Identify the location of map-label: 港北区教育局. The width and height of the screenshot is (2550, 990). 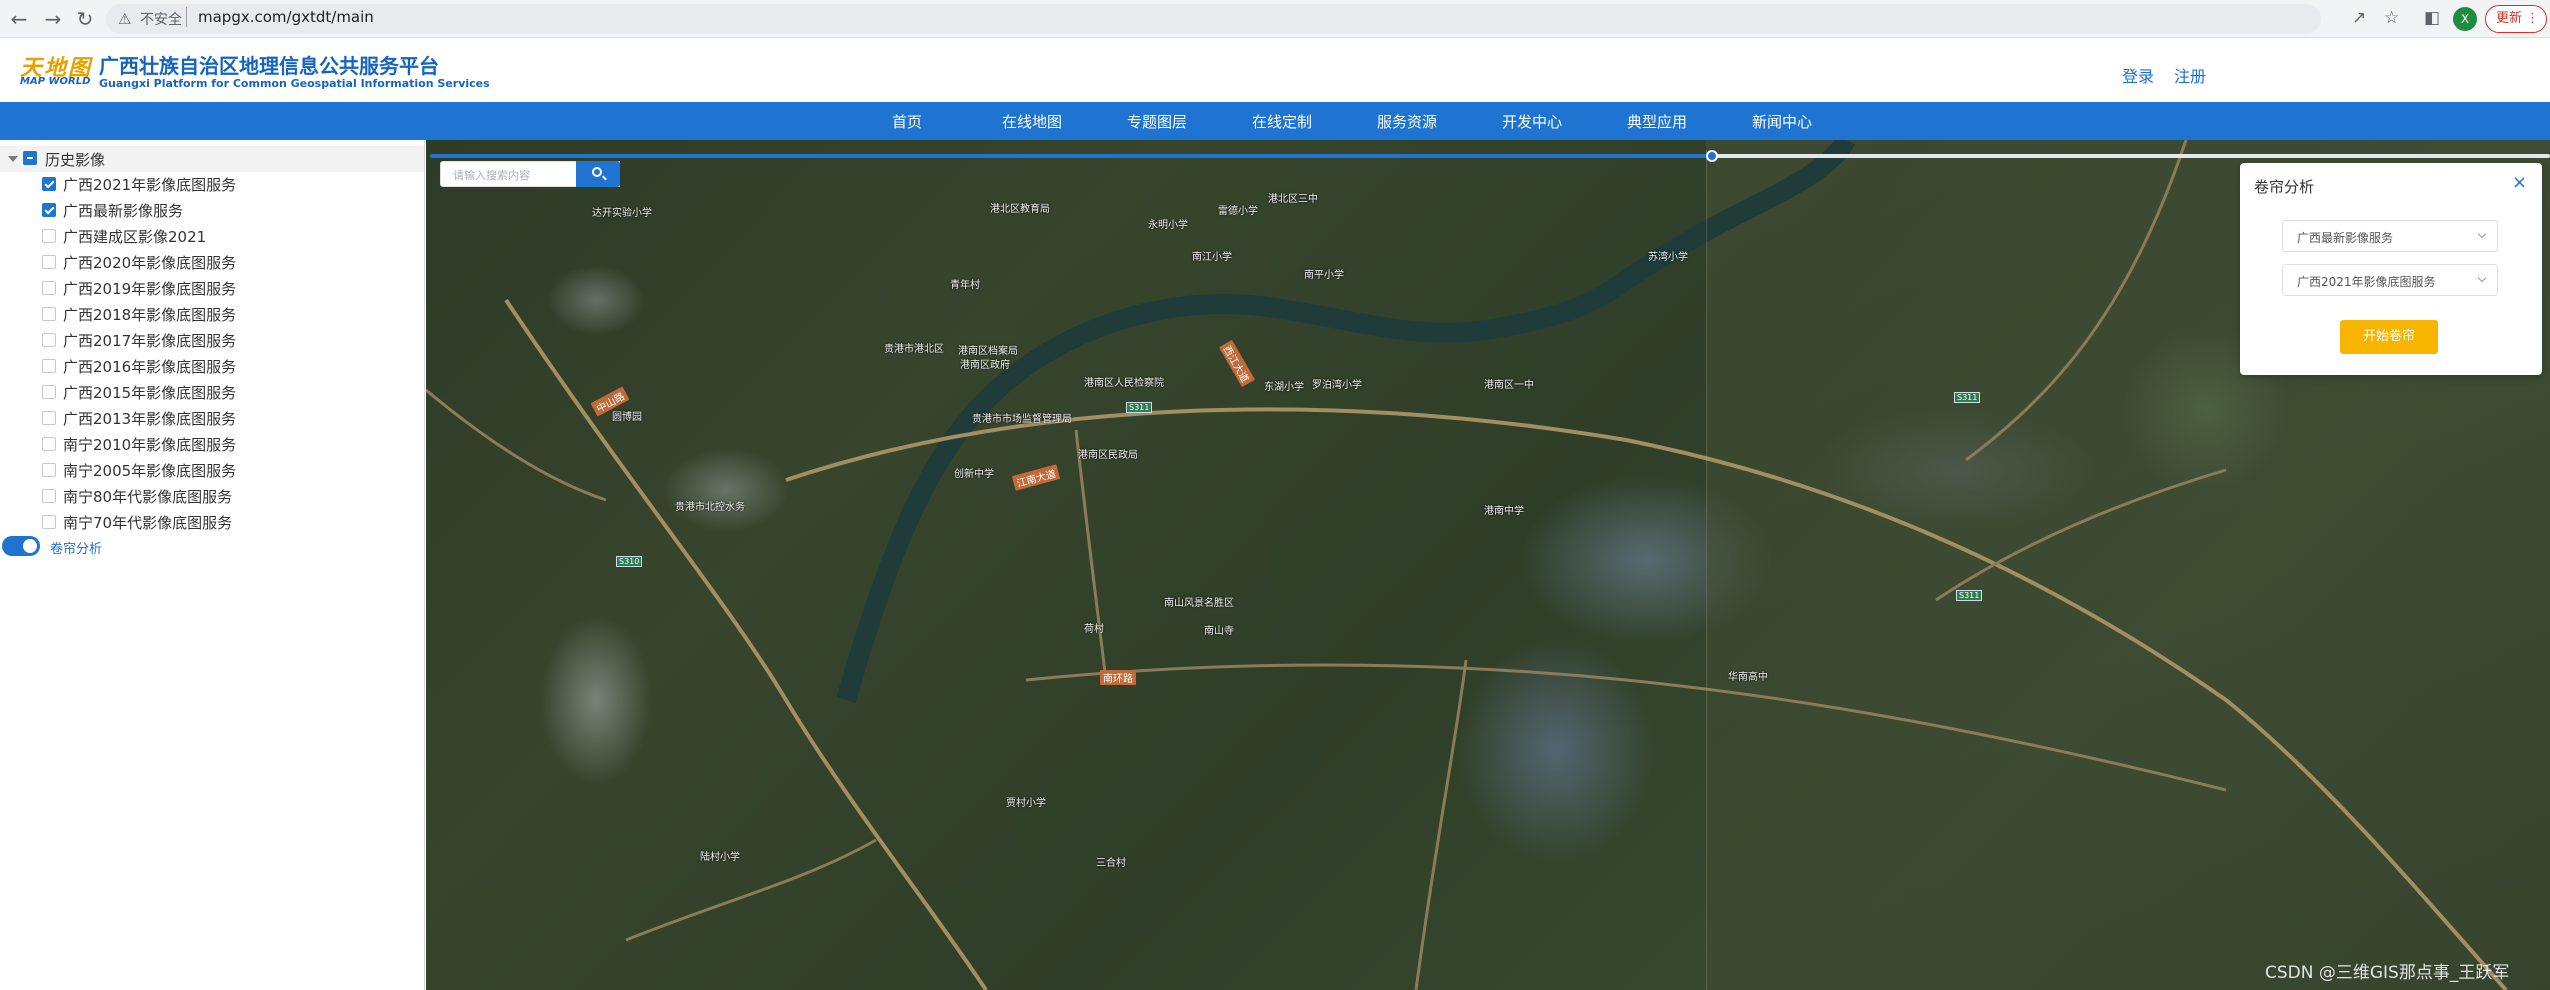
(1020, 207).